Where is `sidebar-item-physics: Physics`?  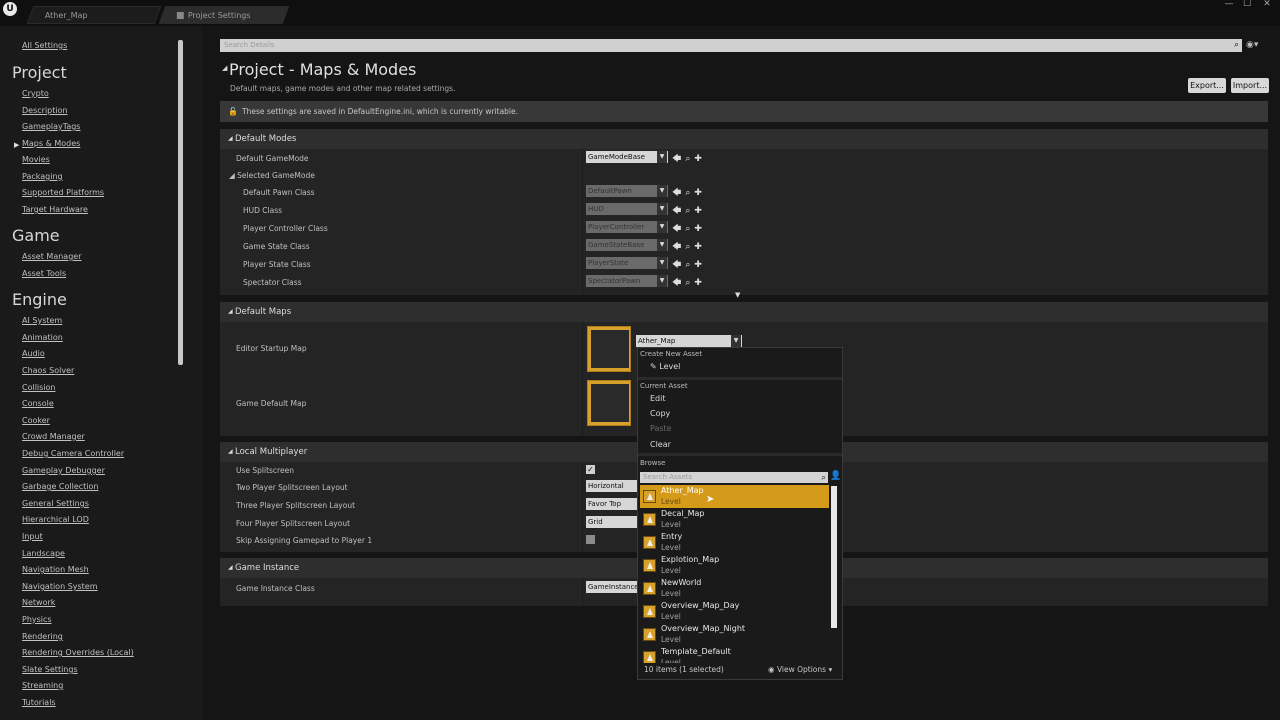
sidebar-item-physics: Physics is located at coordinates (37, 619).